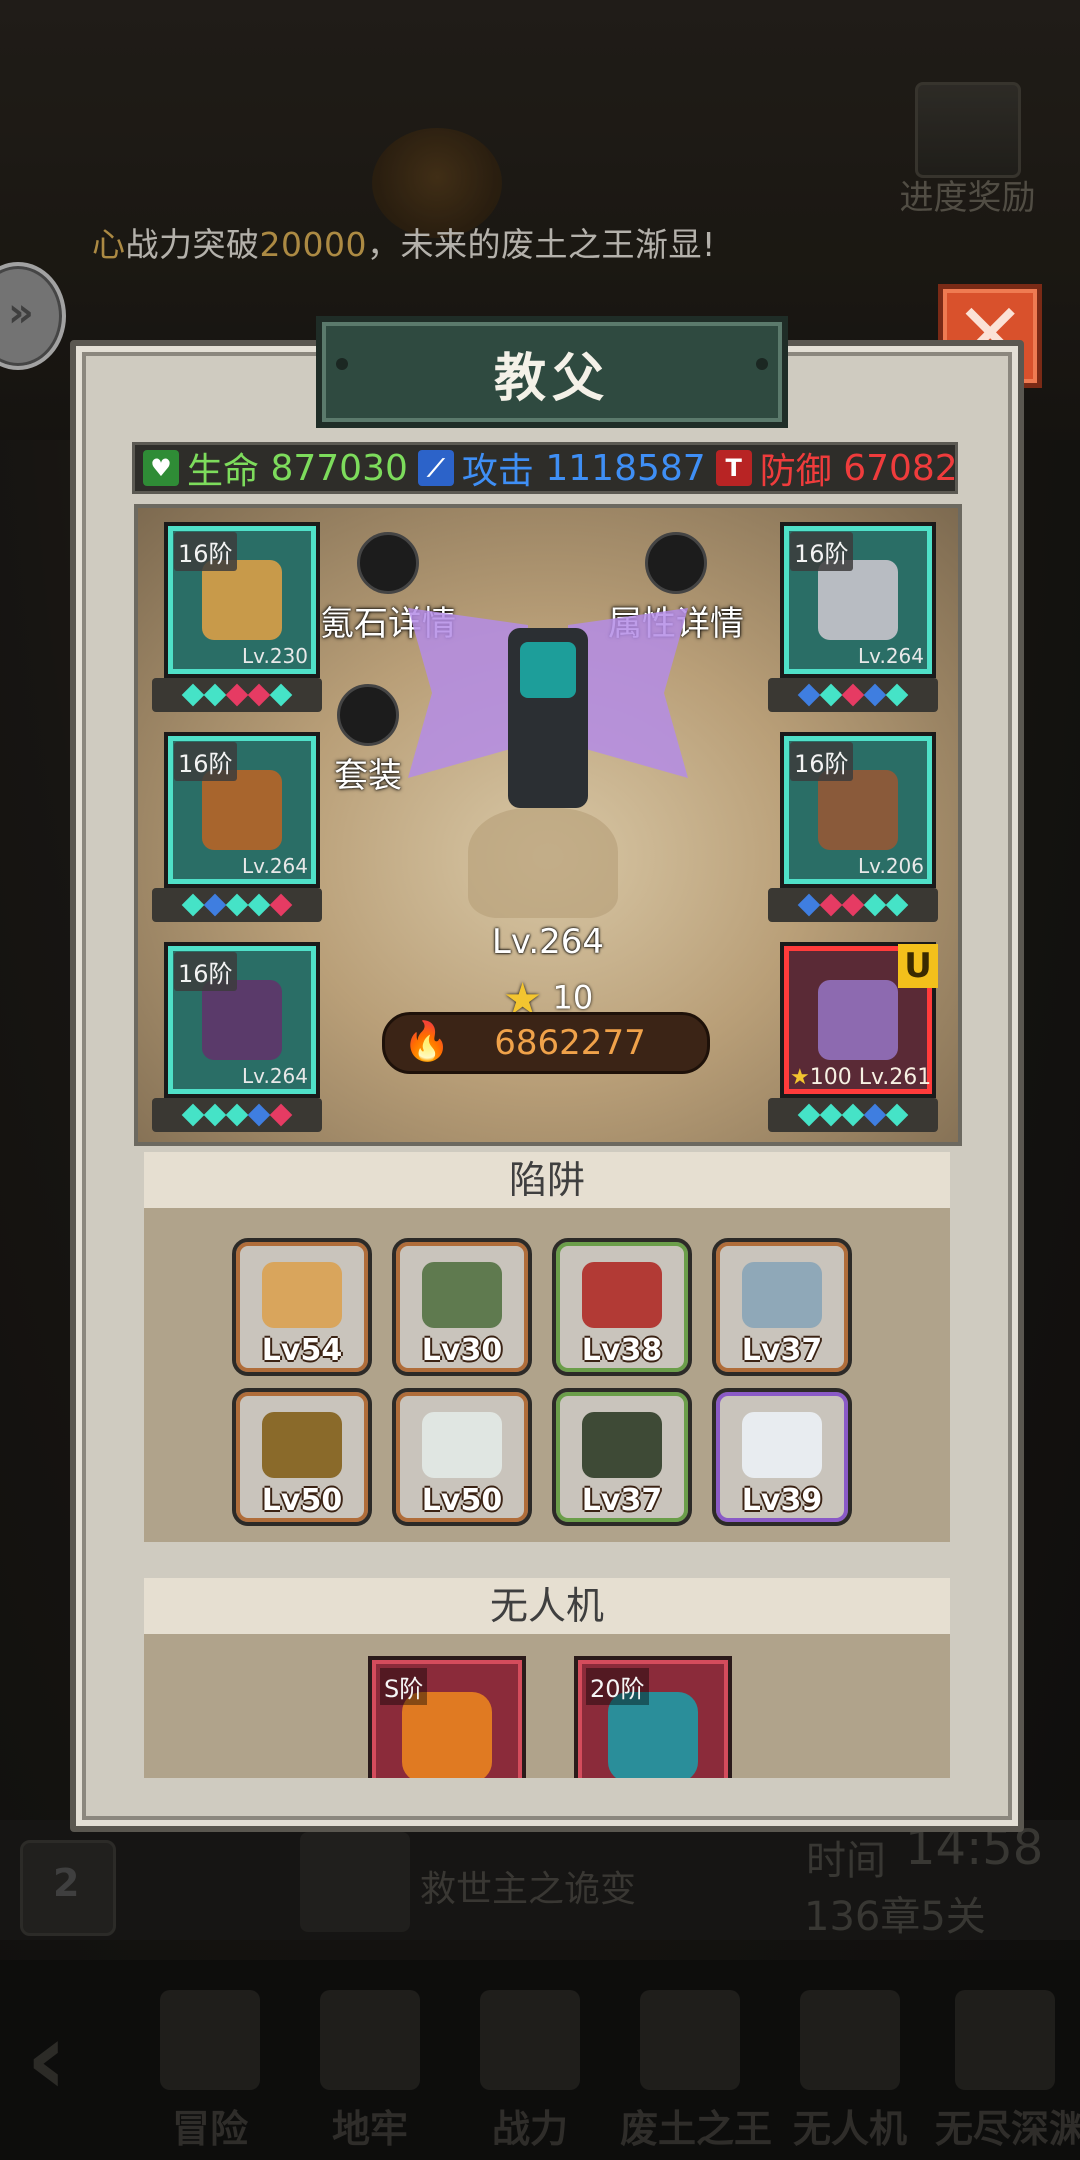 The height and width of the screenshot is (2160, 1080). What do you see at coordinates (339, 468) in the screenshot?
I see `hp-value: 877030` at bounding box center [339, 468].